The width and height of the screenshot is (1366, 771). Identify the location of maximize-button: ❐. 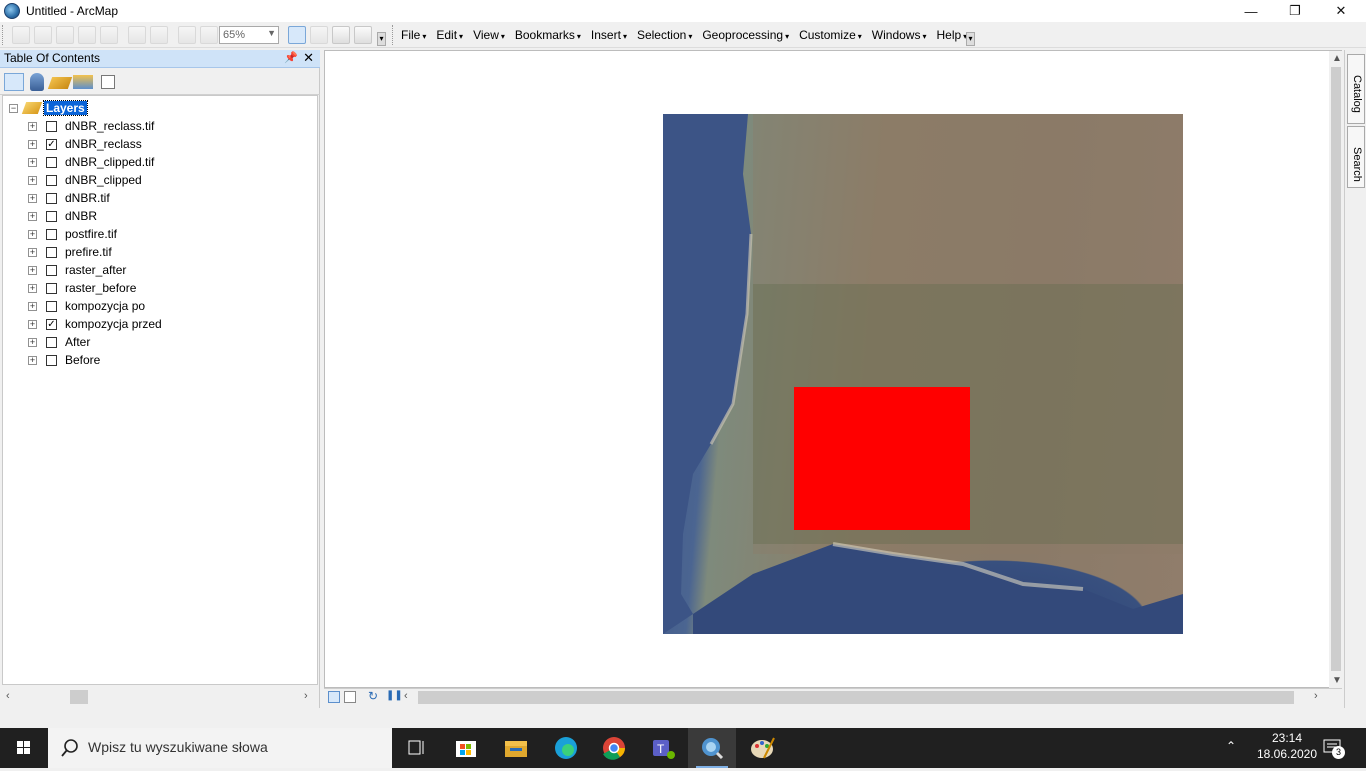
(1295, 11).